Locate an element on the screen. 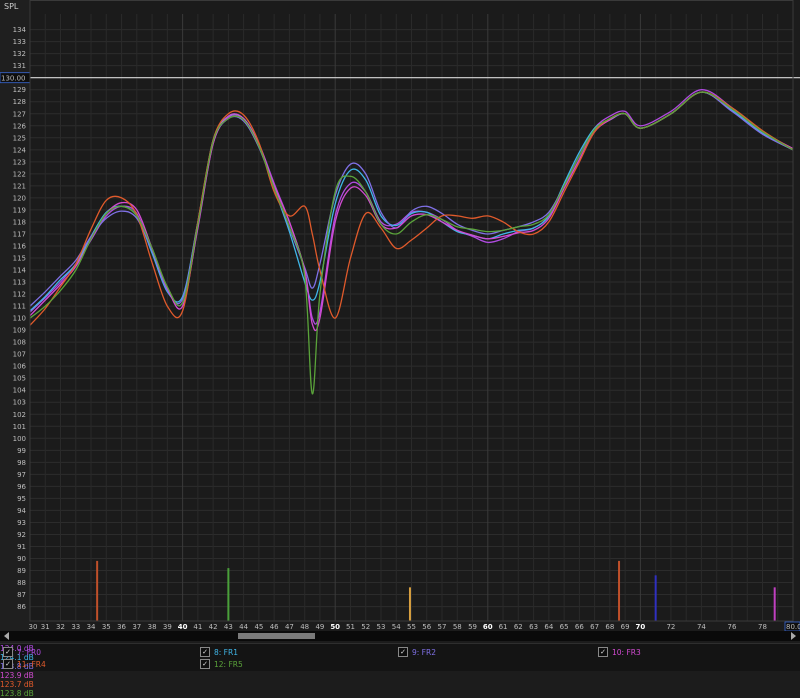 The image size is (800, 698). x-tick-label: 39 is located at coordinates (167, 627).